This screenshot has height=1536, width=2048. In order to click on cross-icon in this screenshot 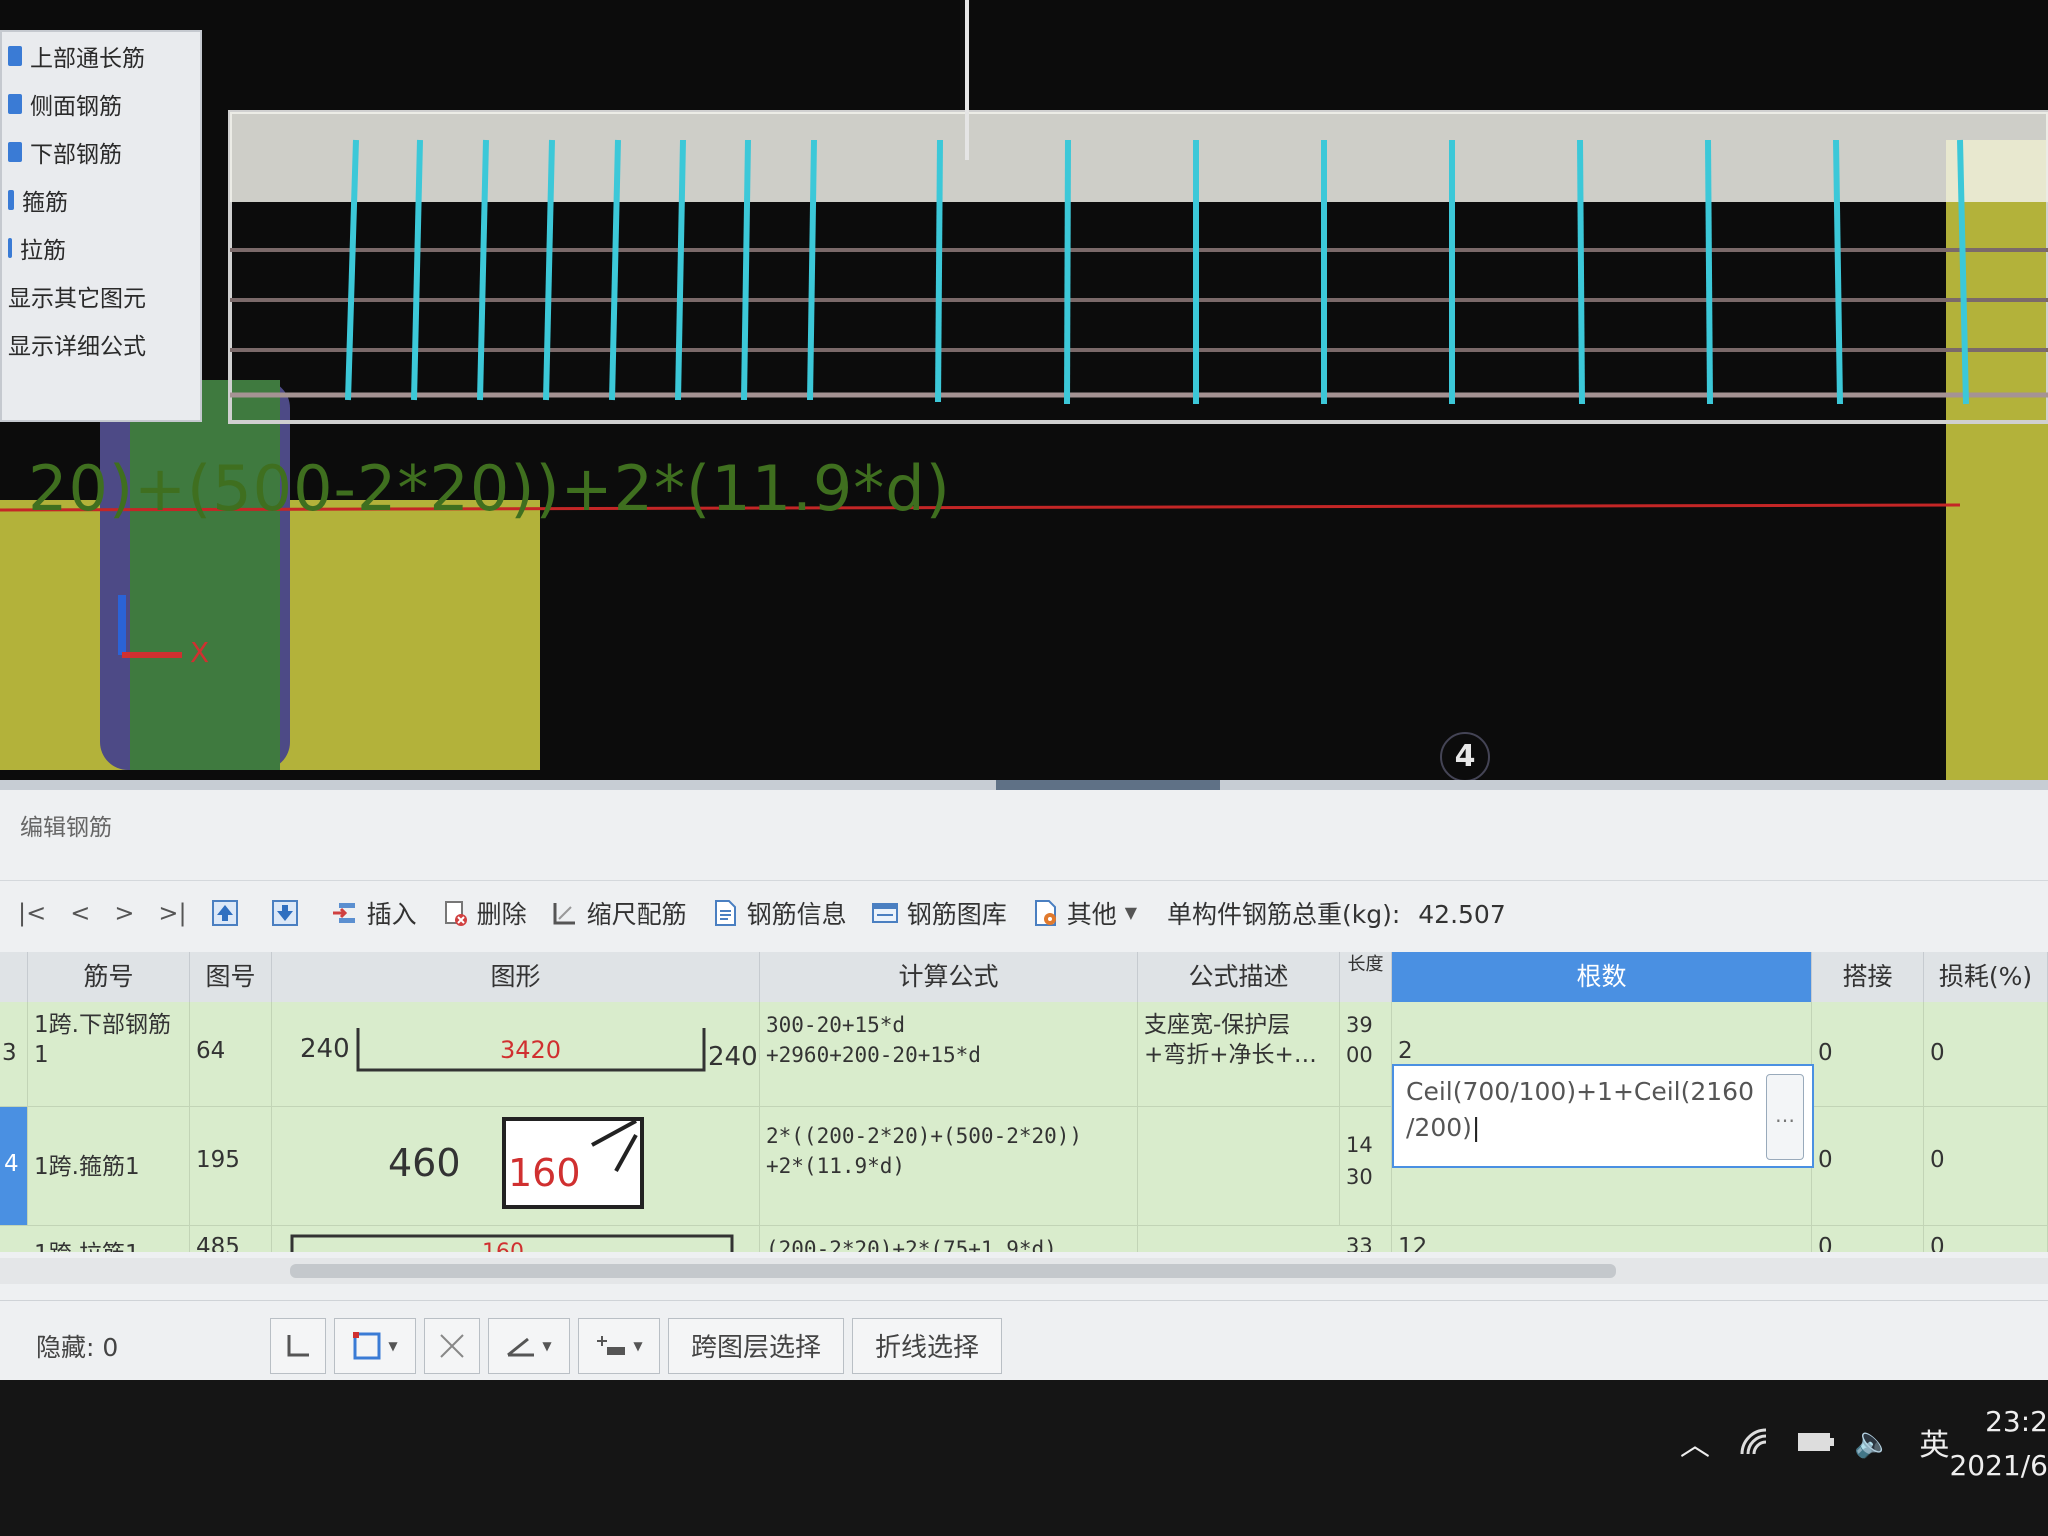, I will do `click(452, 1345)`.